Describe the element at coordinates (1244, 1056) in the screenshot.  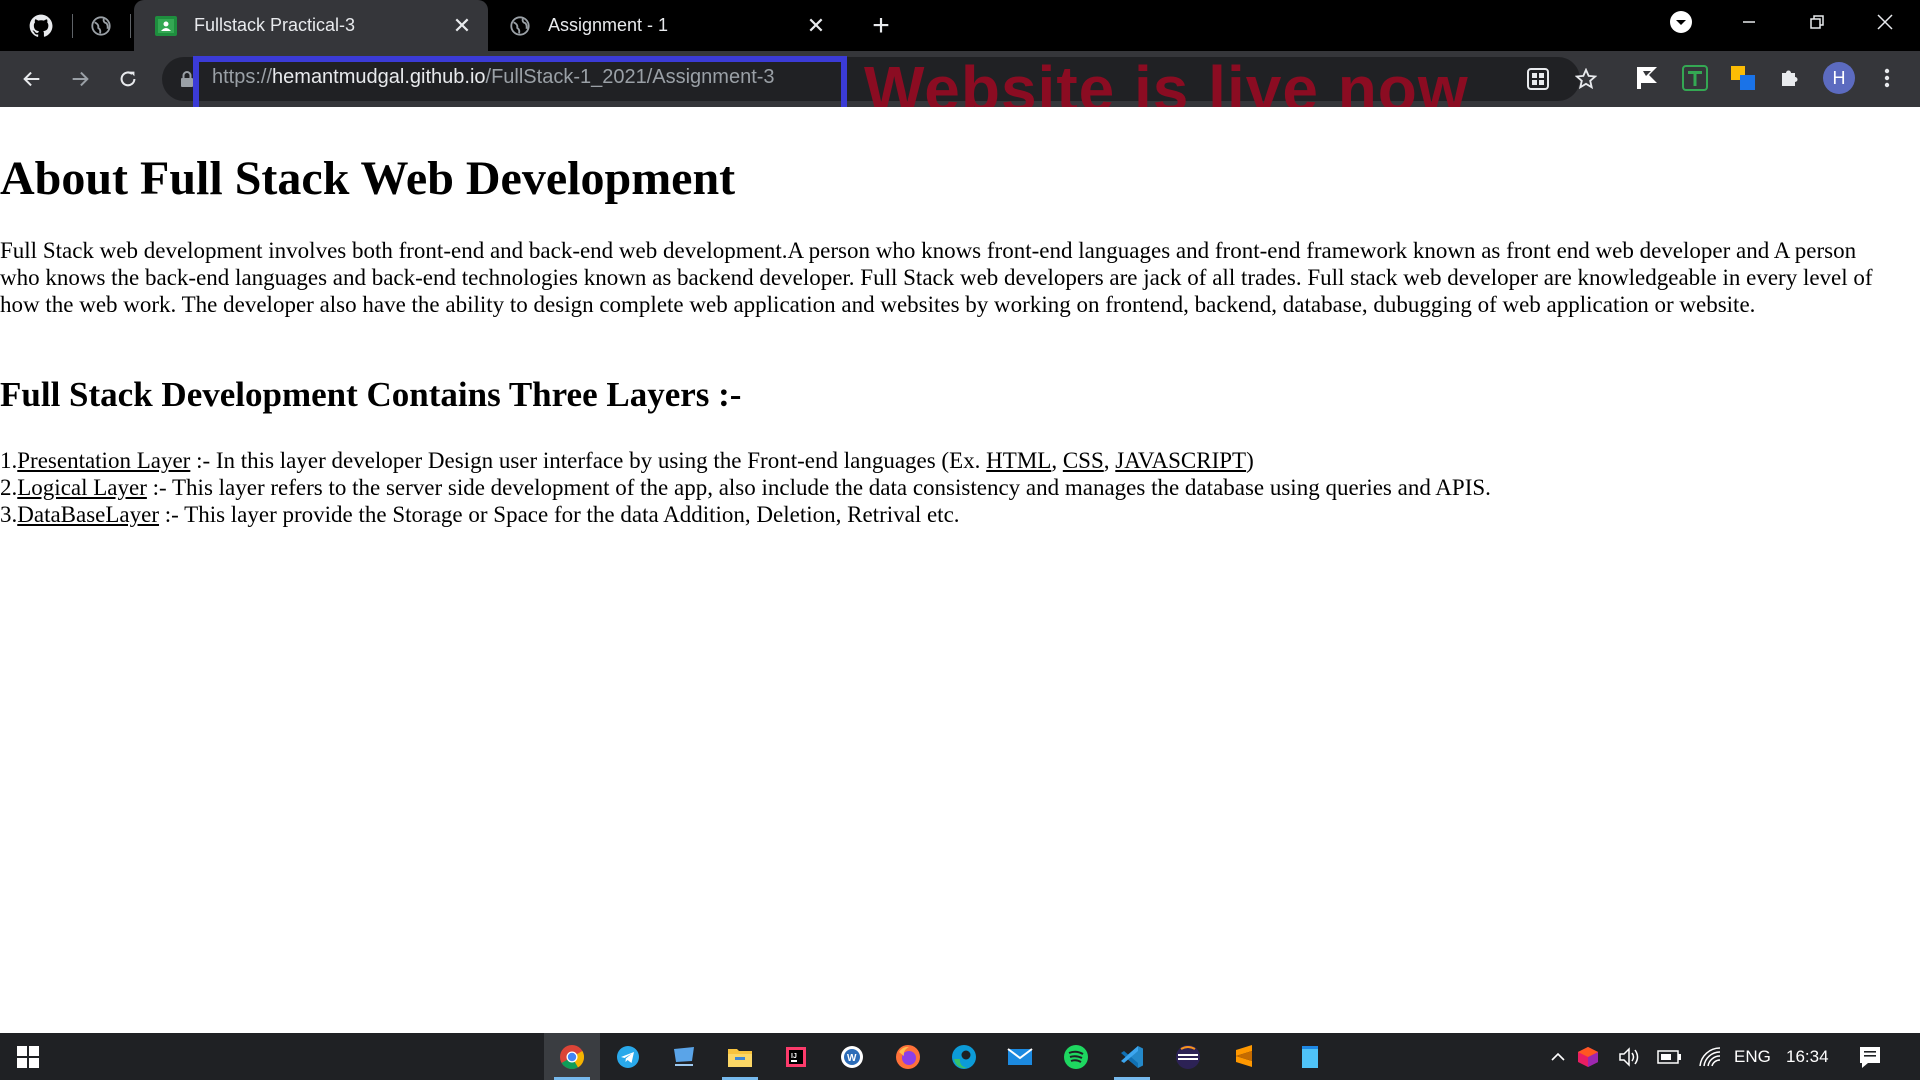
I see `taskbar-sublime` at that location.